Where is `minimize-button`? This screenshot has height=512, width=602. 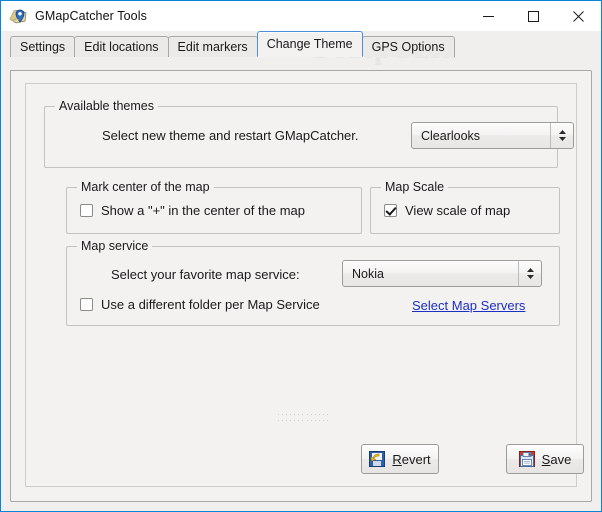 minimize-button is located at coordinates (488, 16).